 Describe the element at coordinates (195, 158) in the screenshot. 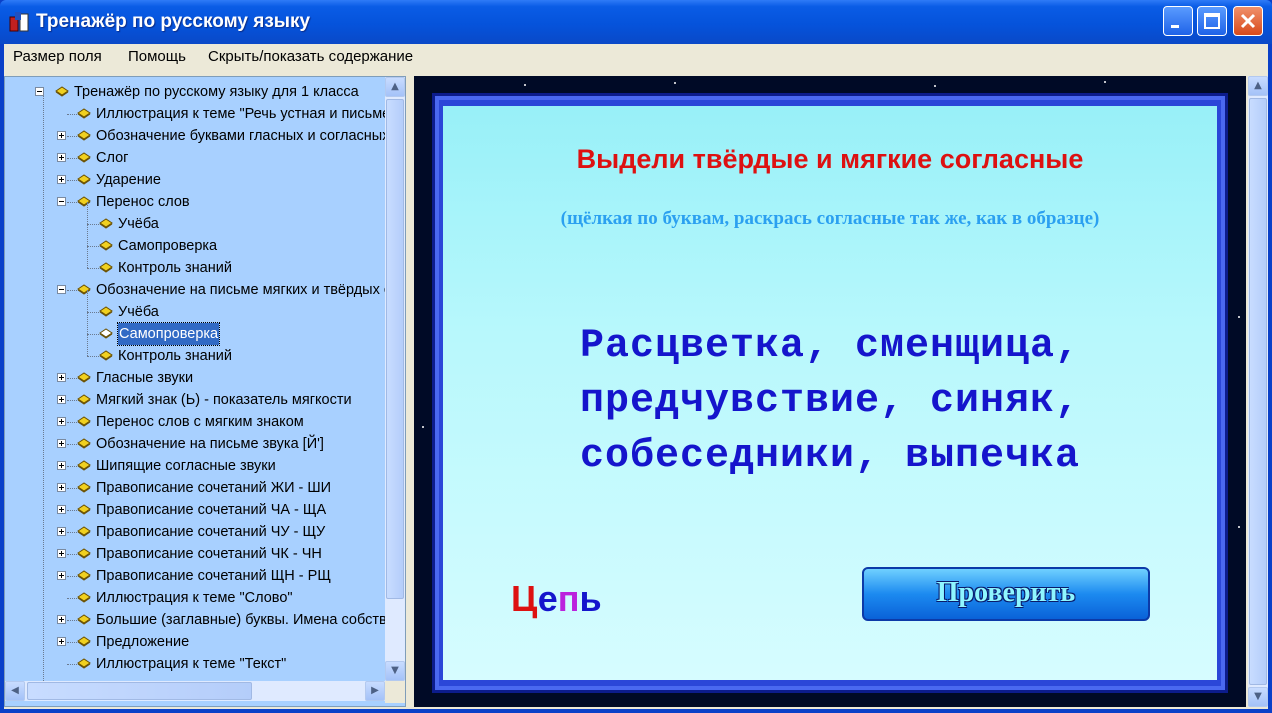

I see `tree-item: Слог` at that location.